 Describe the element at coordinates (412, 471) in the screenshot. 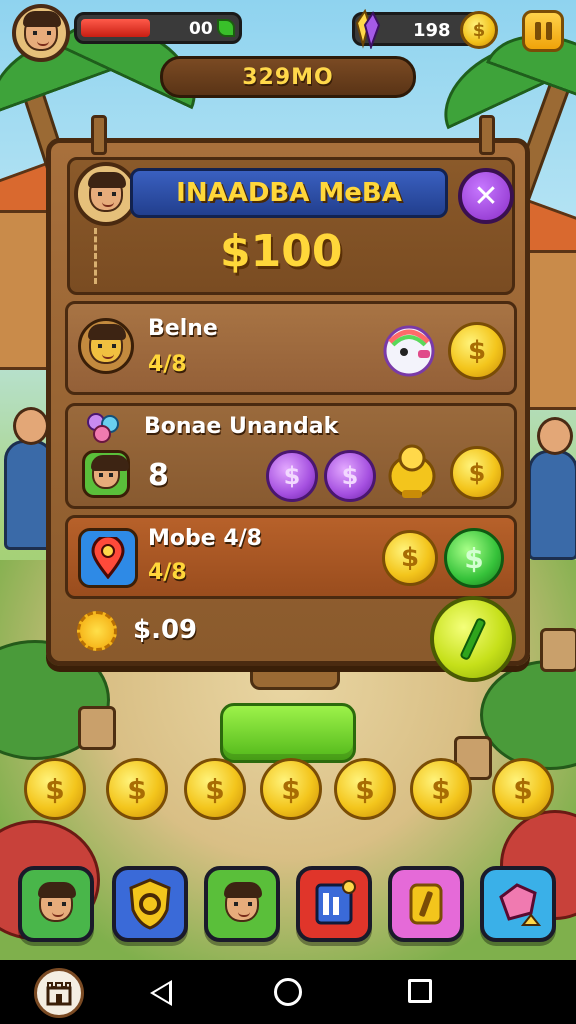

I see `golden-chick-icon` at that location.